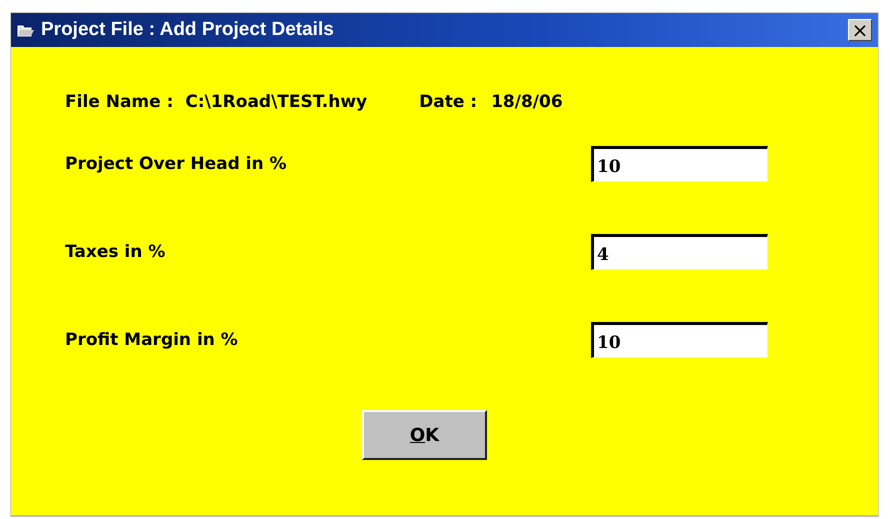 This screenshot has width=891, height=519. I want to click on field-label: Taxes in %, so click(115, 252).